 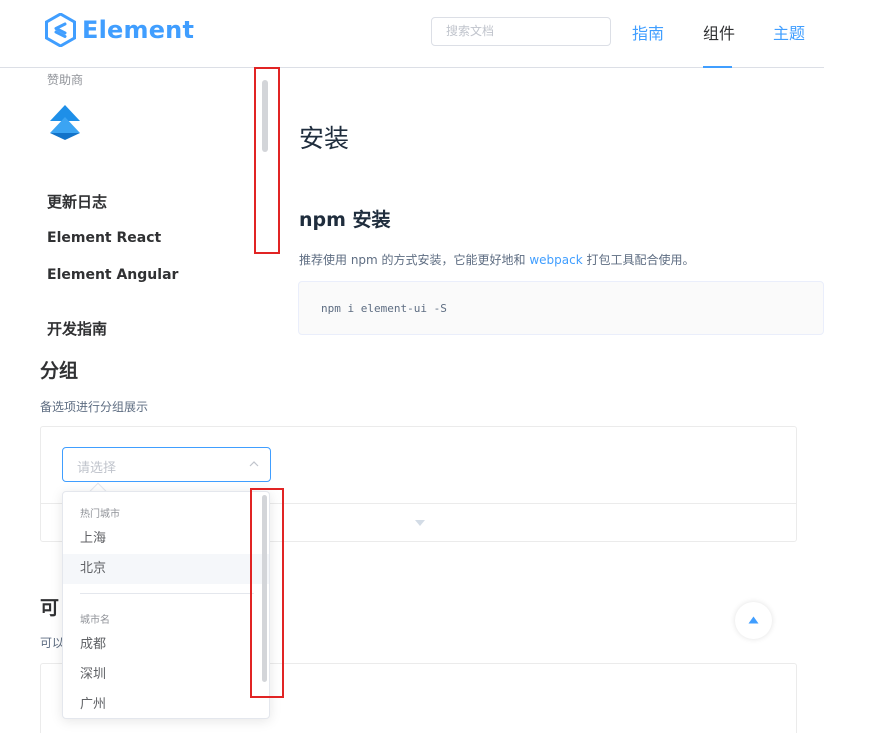 What do you see at coordinates (561, 308) in the screenshot?
I see `code-block: npm i element-ui -S` at bounding box center [561, 308].